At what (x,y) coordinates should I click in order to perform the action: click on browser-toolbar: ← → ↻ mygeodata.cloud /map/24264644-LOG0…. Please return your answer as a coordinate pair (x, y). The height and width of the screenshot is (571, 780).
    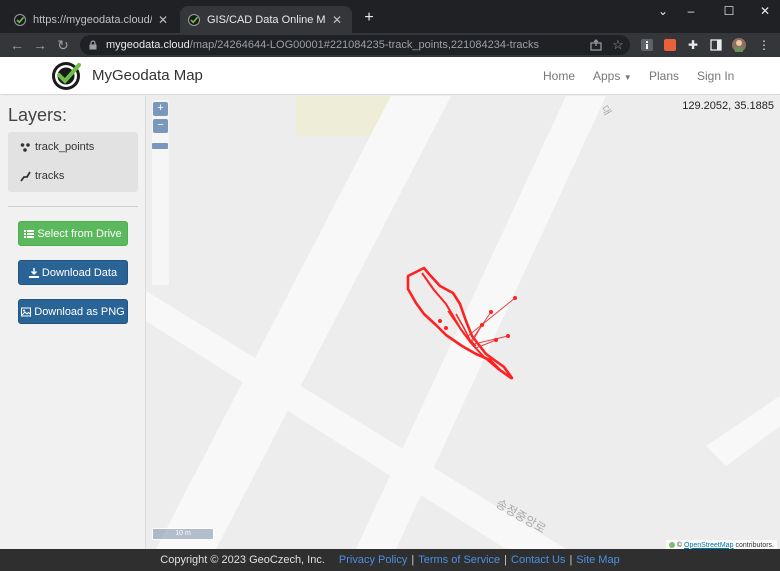
    Looking at the image, I should click on (390, 45).